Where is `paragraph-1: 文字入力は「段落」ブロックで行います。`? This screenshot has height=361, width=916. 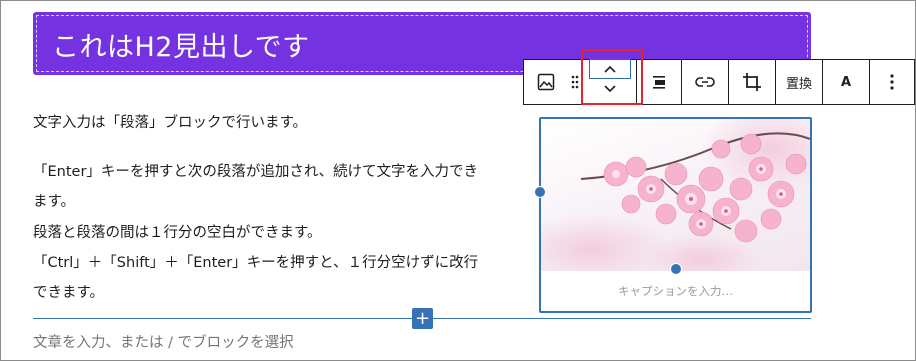
paragraph-1: 文字入力は「段落」ブロックで行います。 is located at coordinates (170, 123).